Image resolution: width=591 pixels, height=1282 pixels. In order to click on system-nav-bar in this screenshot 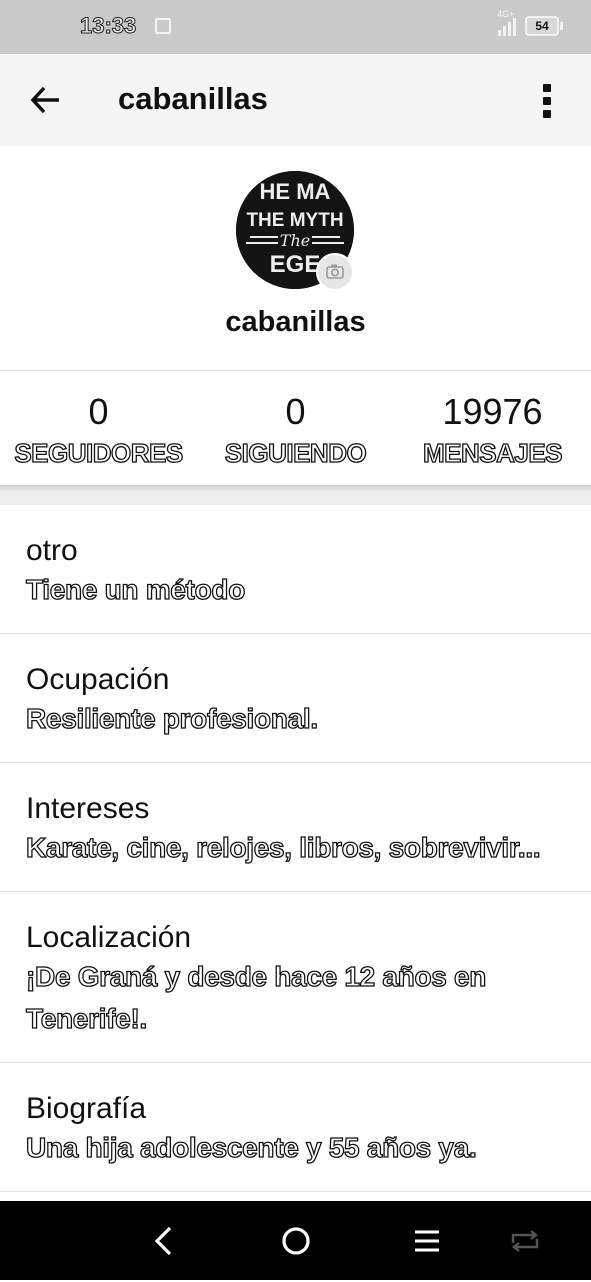, I will do `click(295, 1240)`.